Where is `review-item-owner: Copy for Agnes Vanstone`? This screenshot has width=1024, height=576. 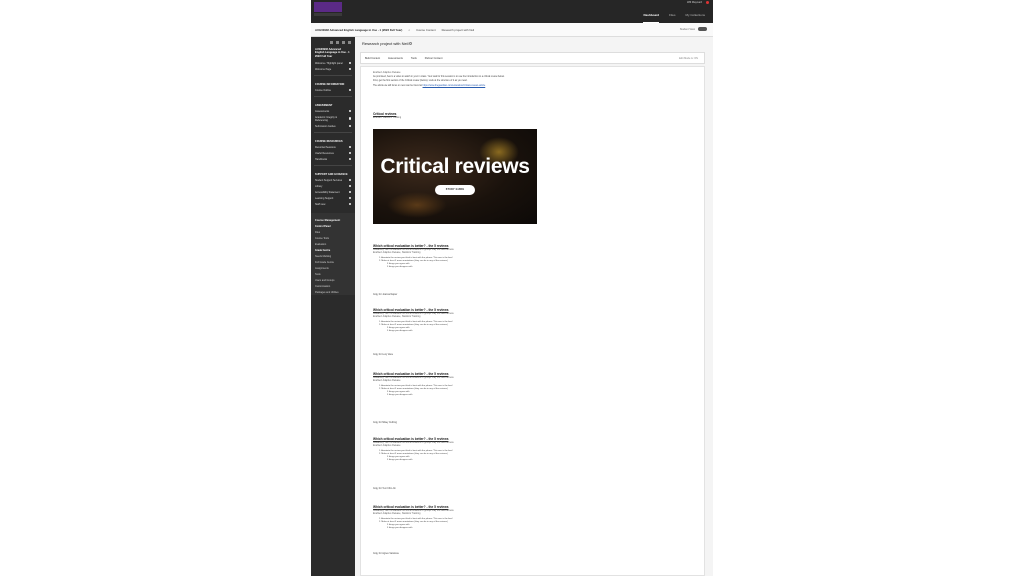 review-item-owner: Copy for Agnes Vanstone is located at coordinates (386, 554).